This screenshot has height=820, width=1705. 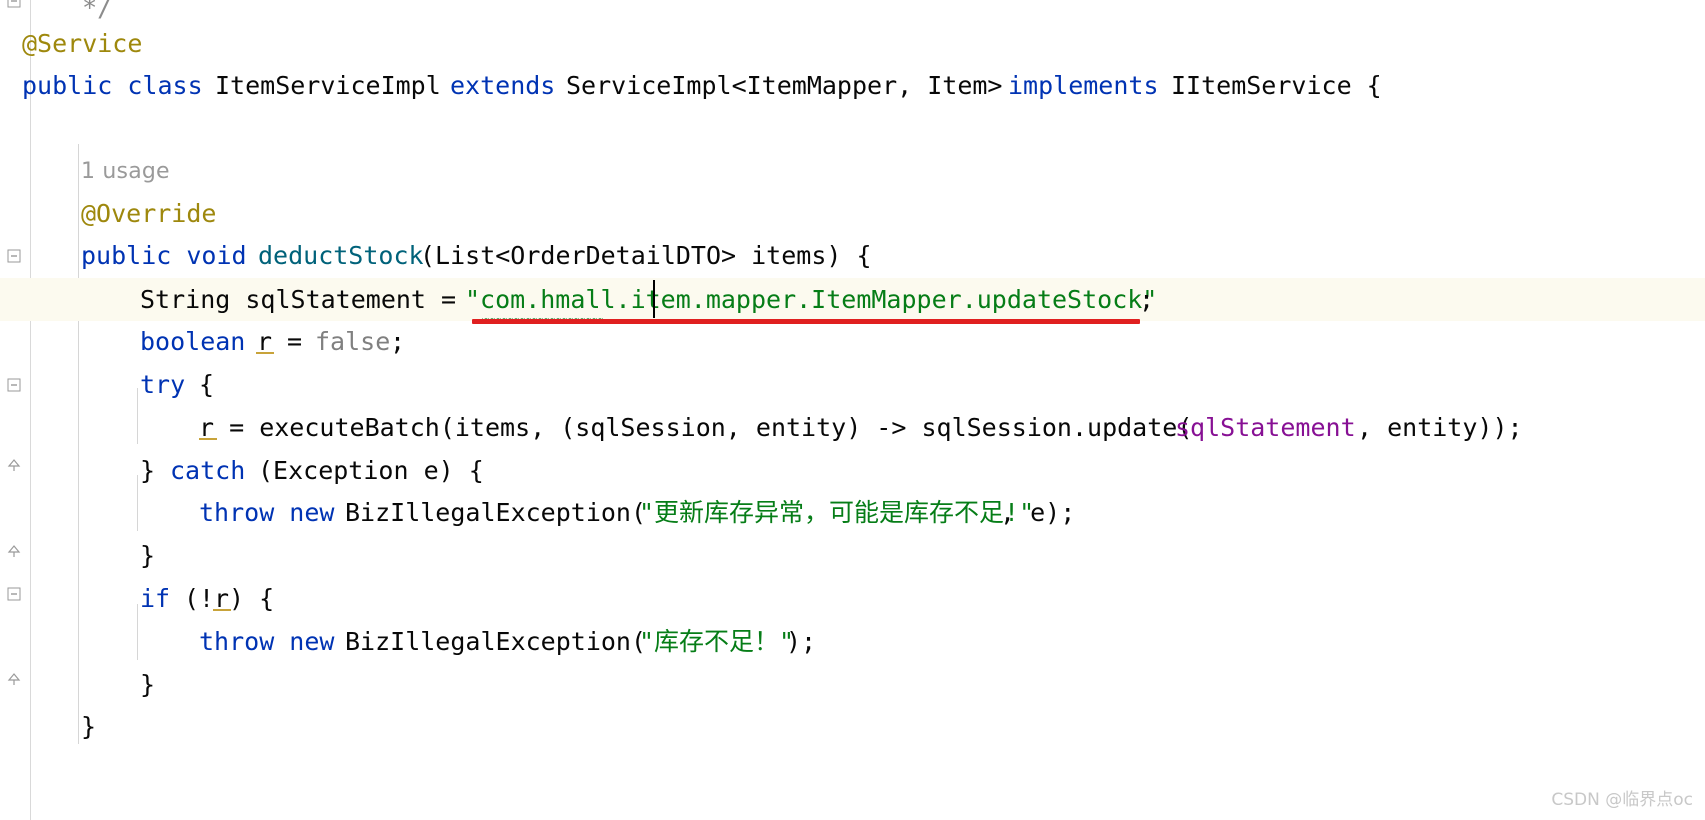 What do you see at coordinates (1622, 800) in the screenshot?
I see `watermark-label: CSDN @临界点oc` at bounding box center [1622, 800].